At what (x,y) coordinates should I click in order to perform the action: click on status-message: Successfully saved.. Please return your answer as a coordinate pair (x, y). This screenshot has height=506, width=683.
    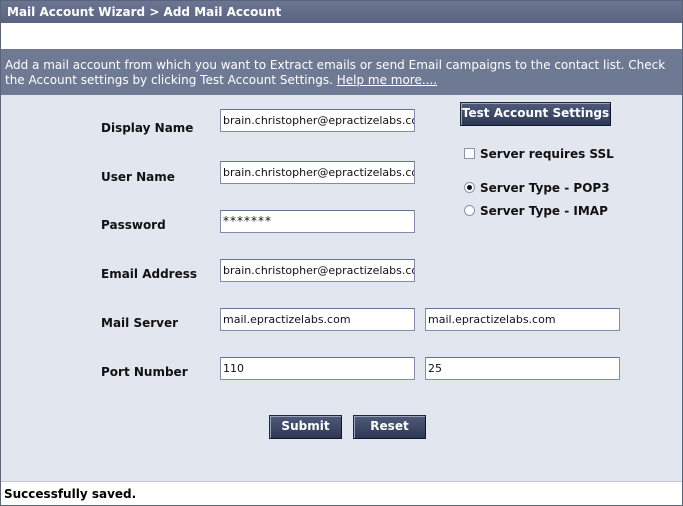
    Looking at the image, I should click on (341, 493).